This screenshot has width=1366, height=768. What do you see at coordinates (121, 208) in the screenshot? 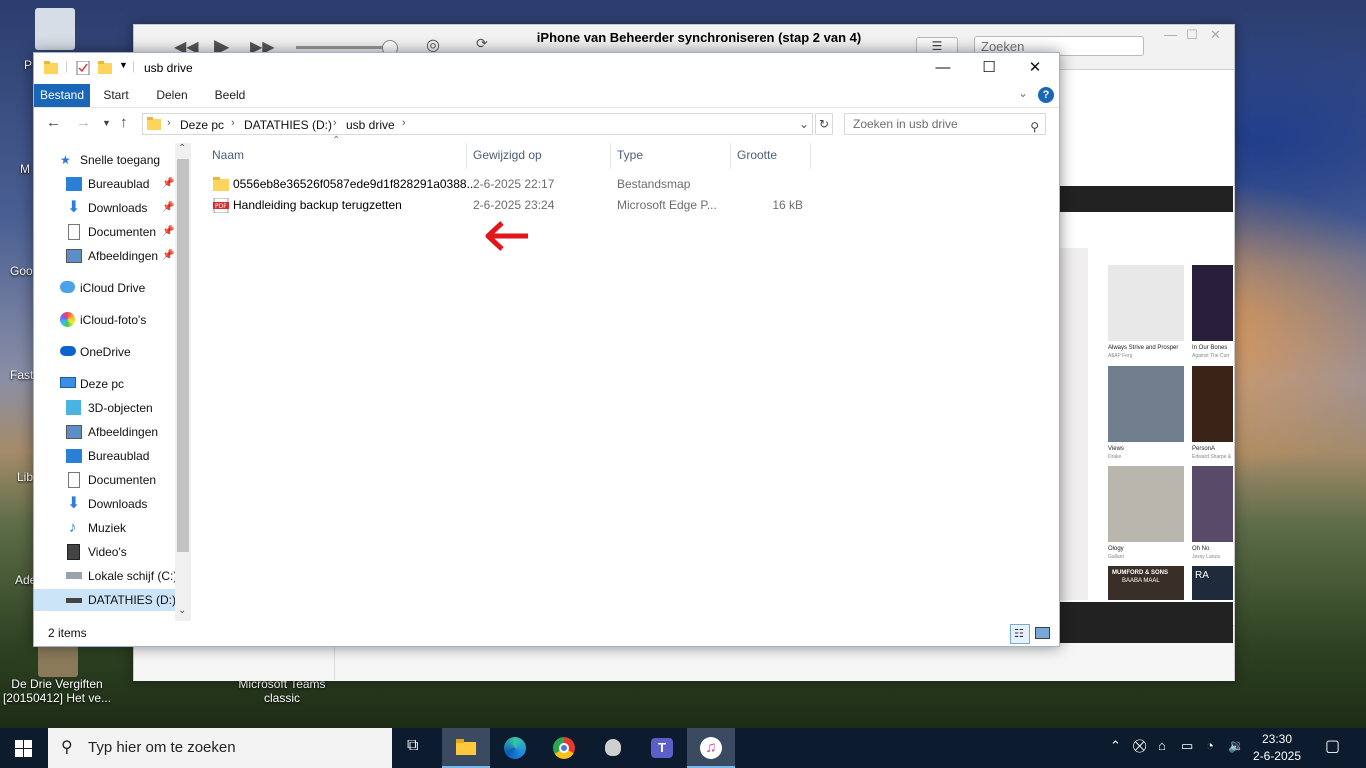
I see `nav-pinned-downloads: ⬇ Downloads 📌` at bounding box center [121, 208].